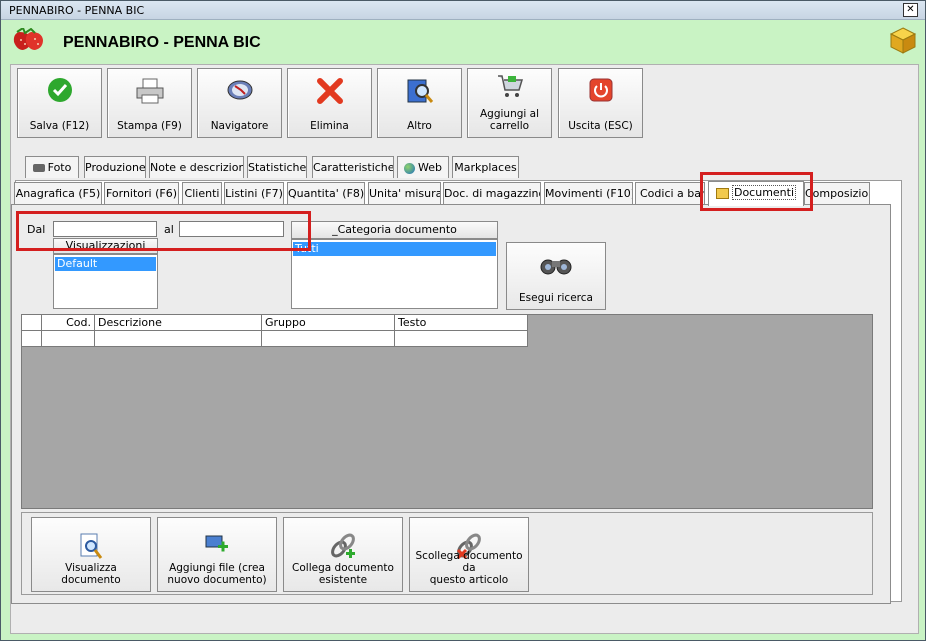 The height and width of the screenshot is (641, 926). I want to click on tab-documenti-label: Documenti, so click(764, 192).